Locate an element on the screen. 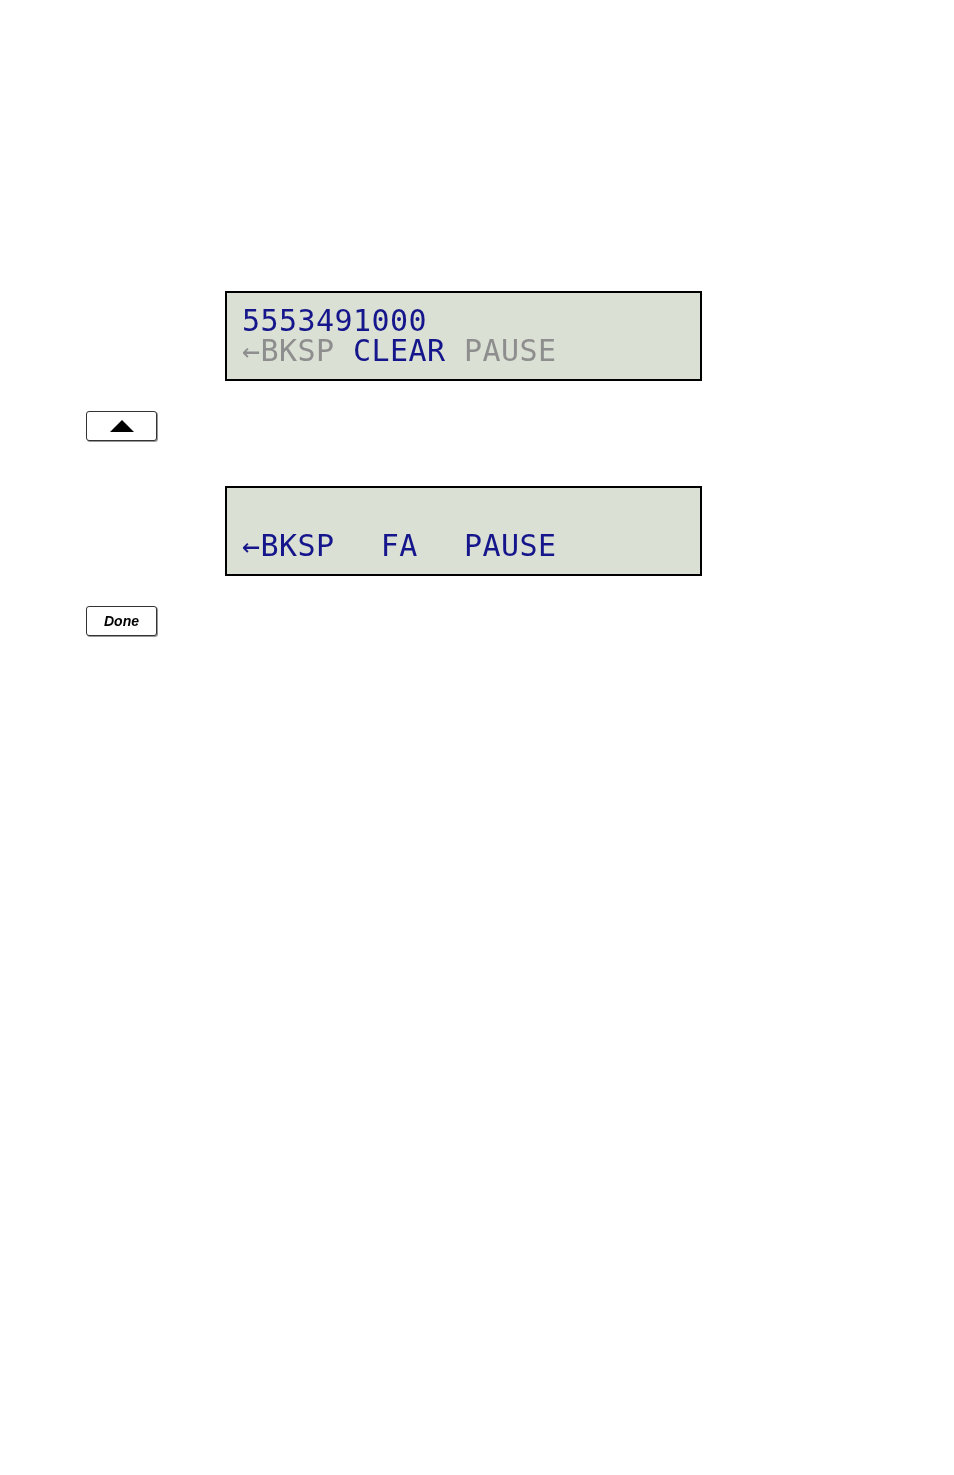  softkey-label: CLEAR is located at coordinates (399, 351).